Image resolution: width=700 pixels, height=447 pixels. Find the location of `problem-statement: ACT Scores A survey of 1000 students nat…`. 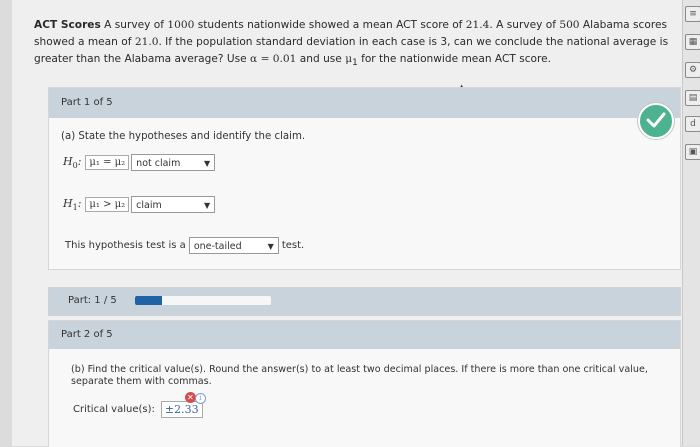

problem-statement: ACT Scores A survey of 1000 students nat… is located at coordinates (351, 44).